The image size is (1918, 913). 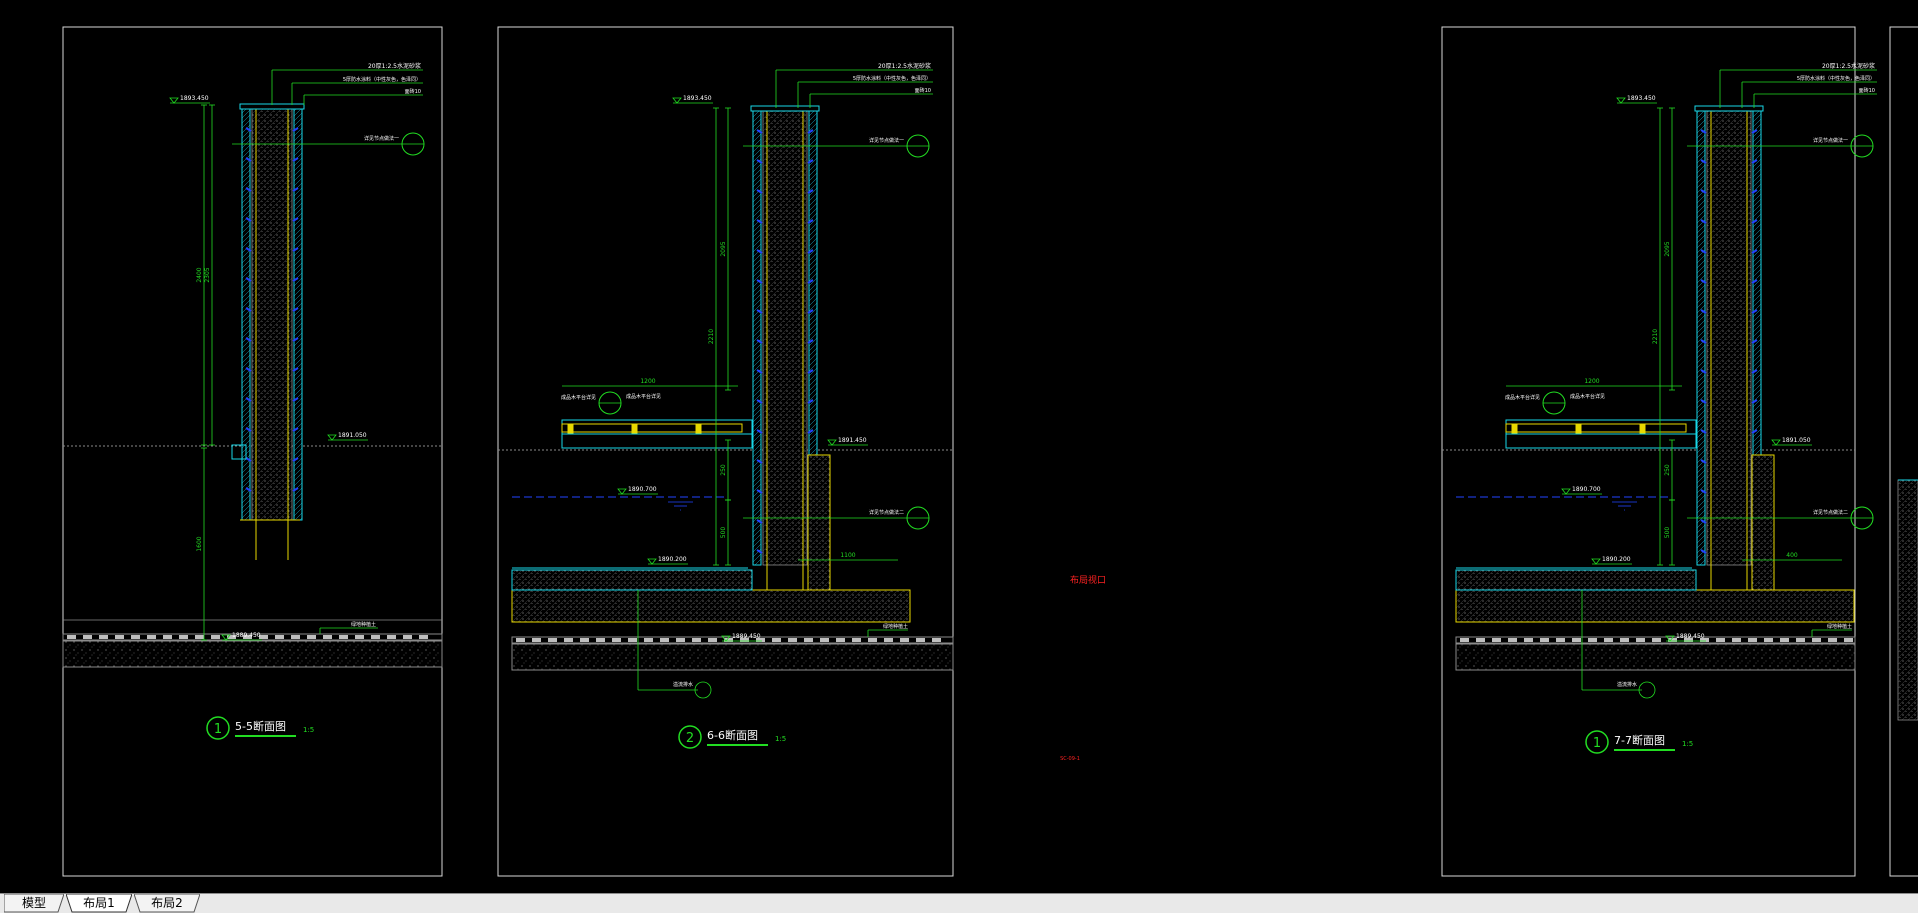 I want to click on dim-text: 250, so click(x=1667, y=470).